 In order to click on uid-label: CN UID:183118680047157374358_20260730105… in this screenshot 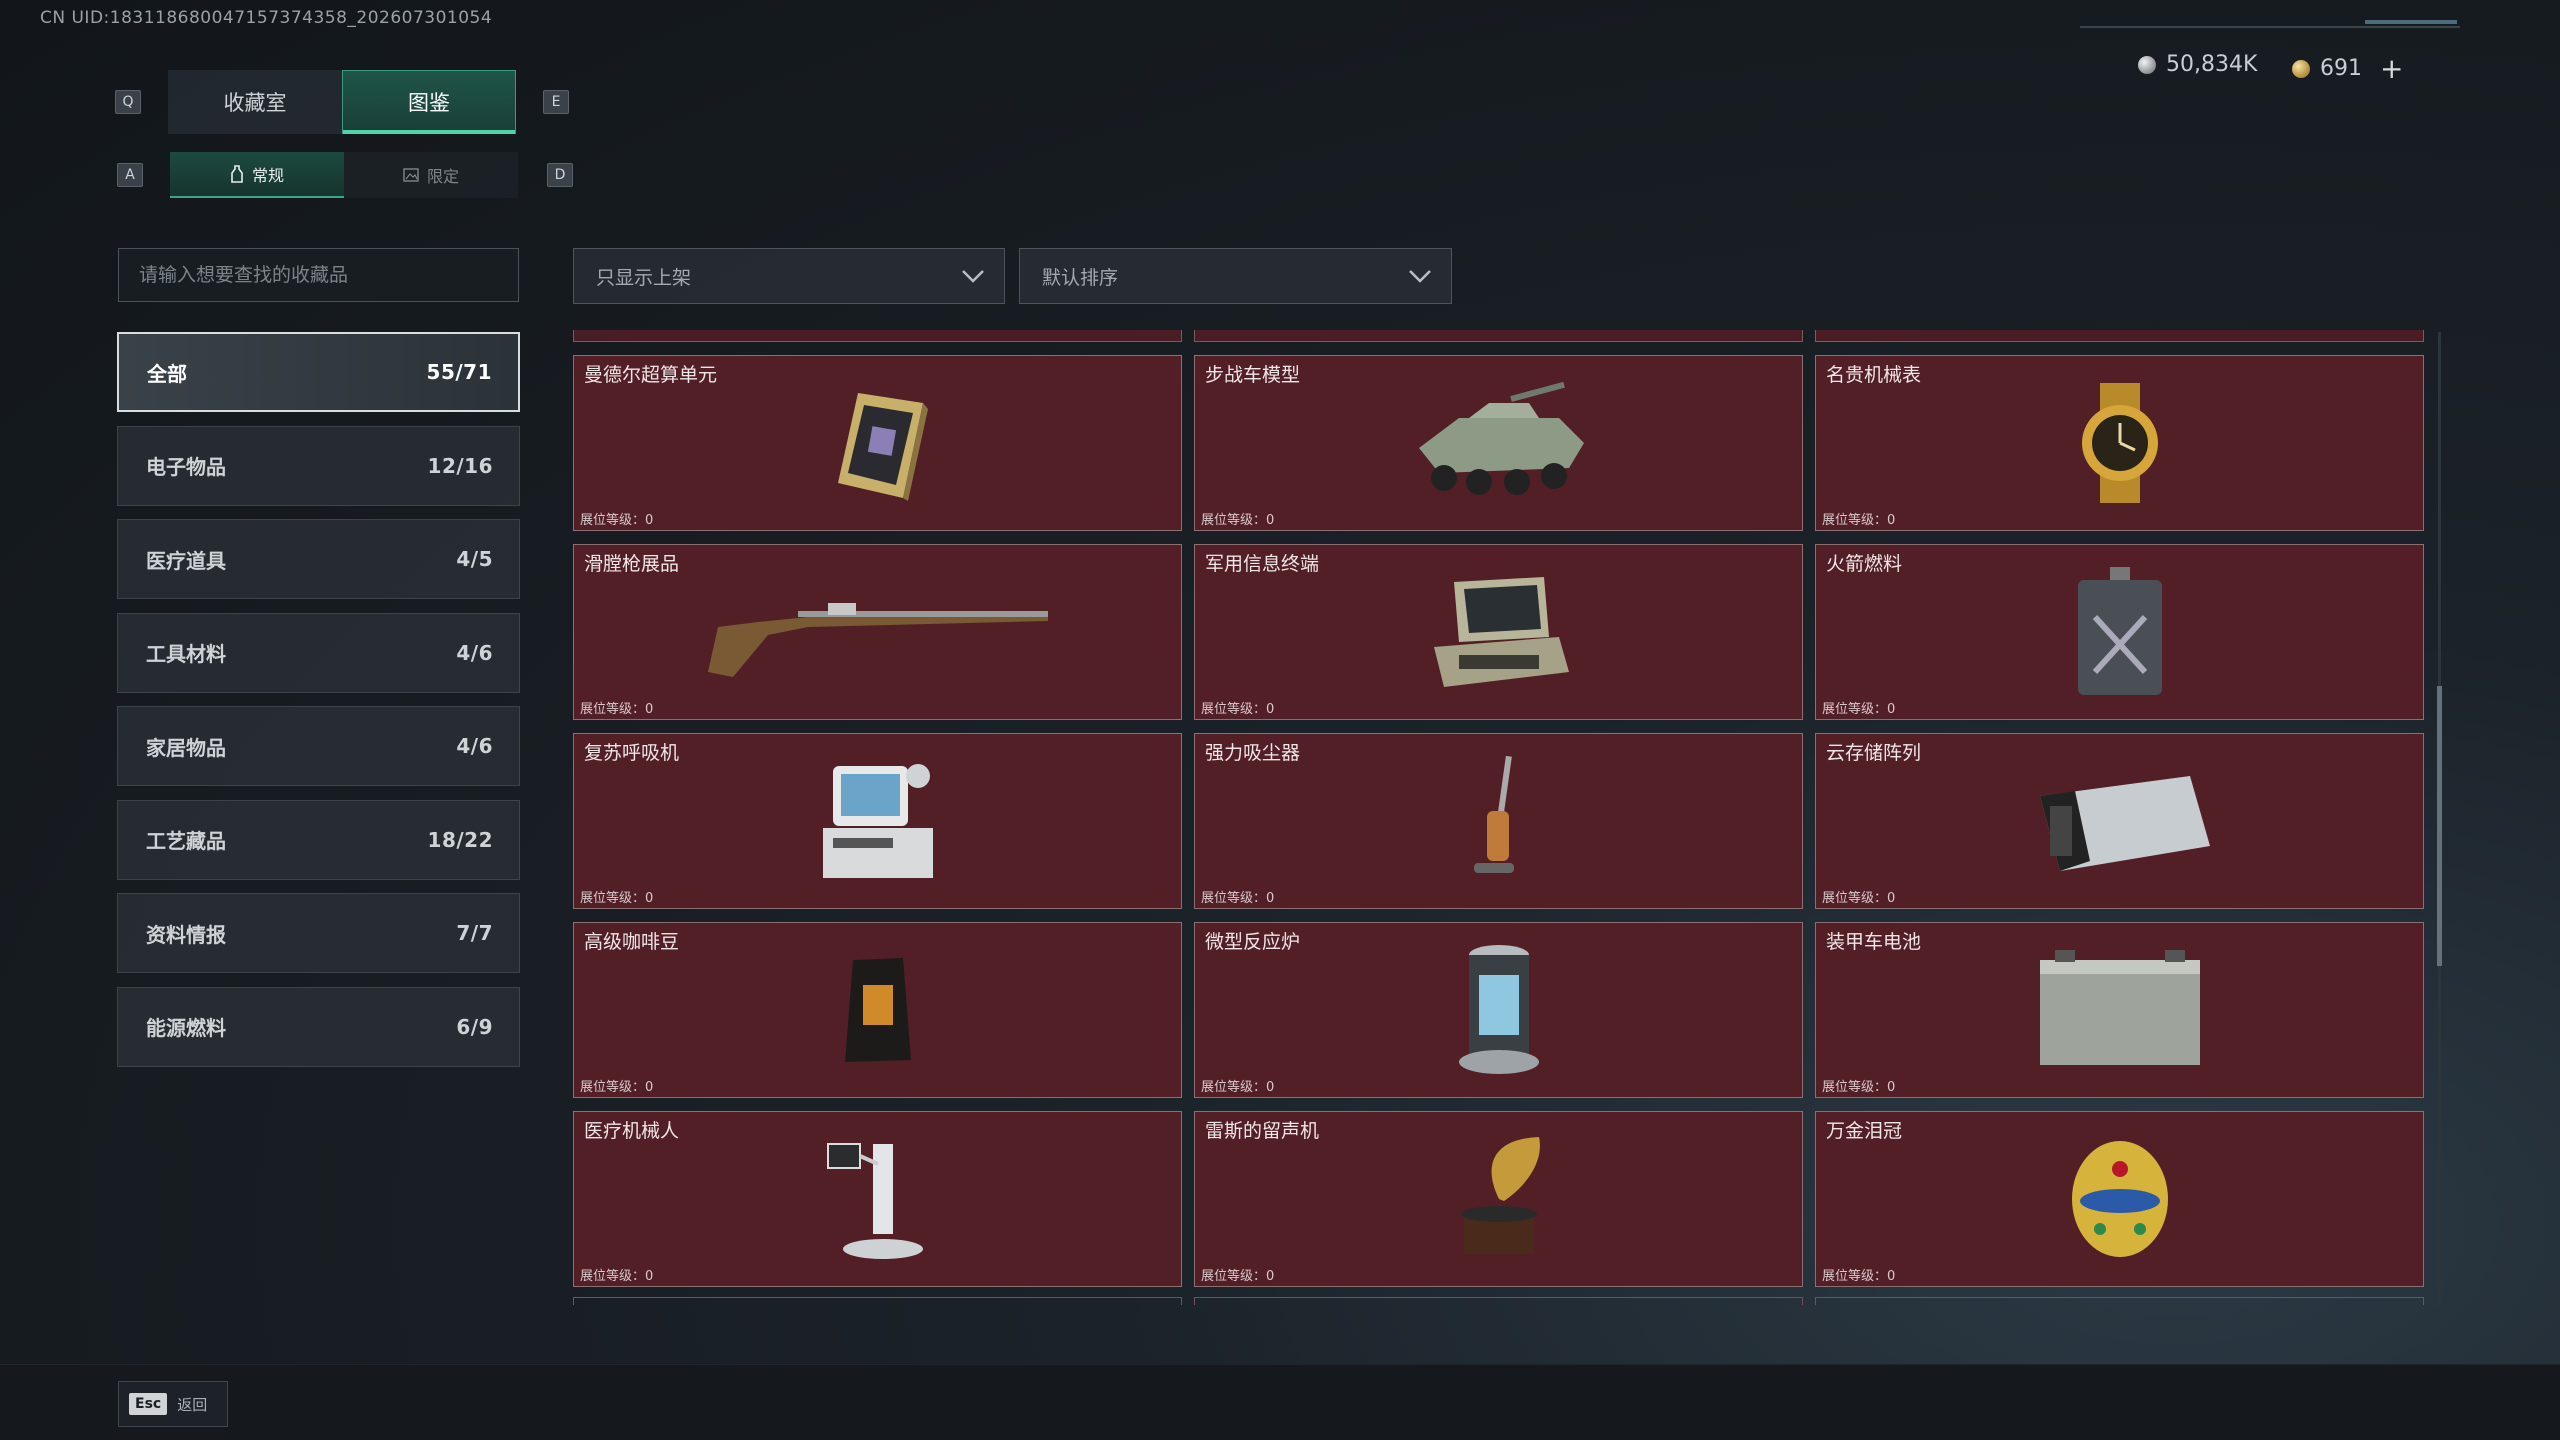, I will do `click(266, 18)`.